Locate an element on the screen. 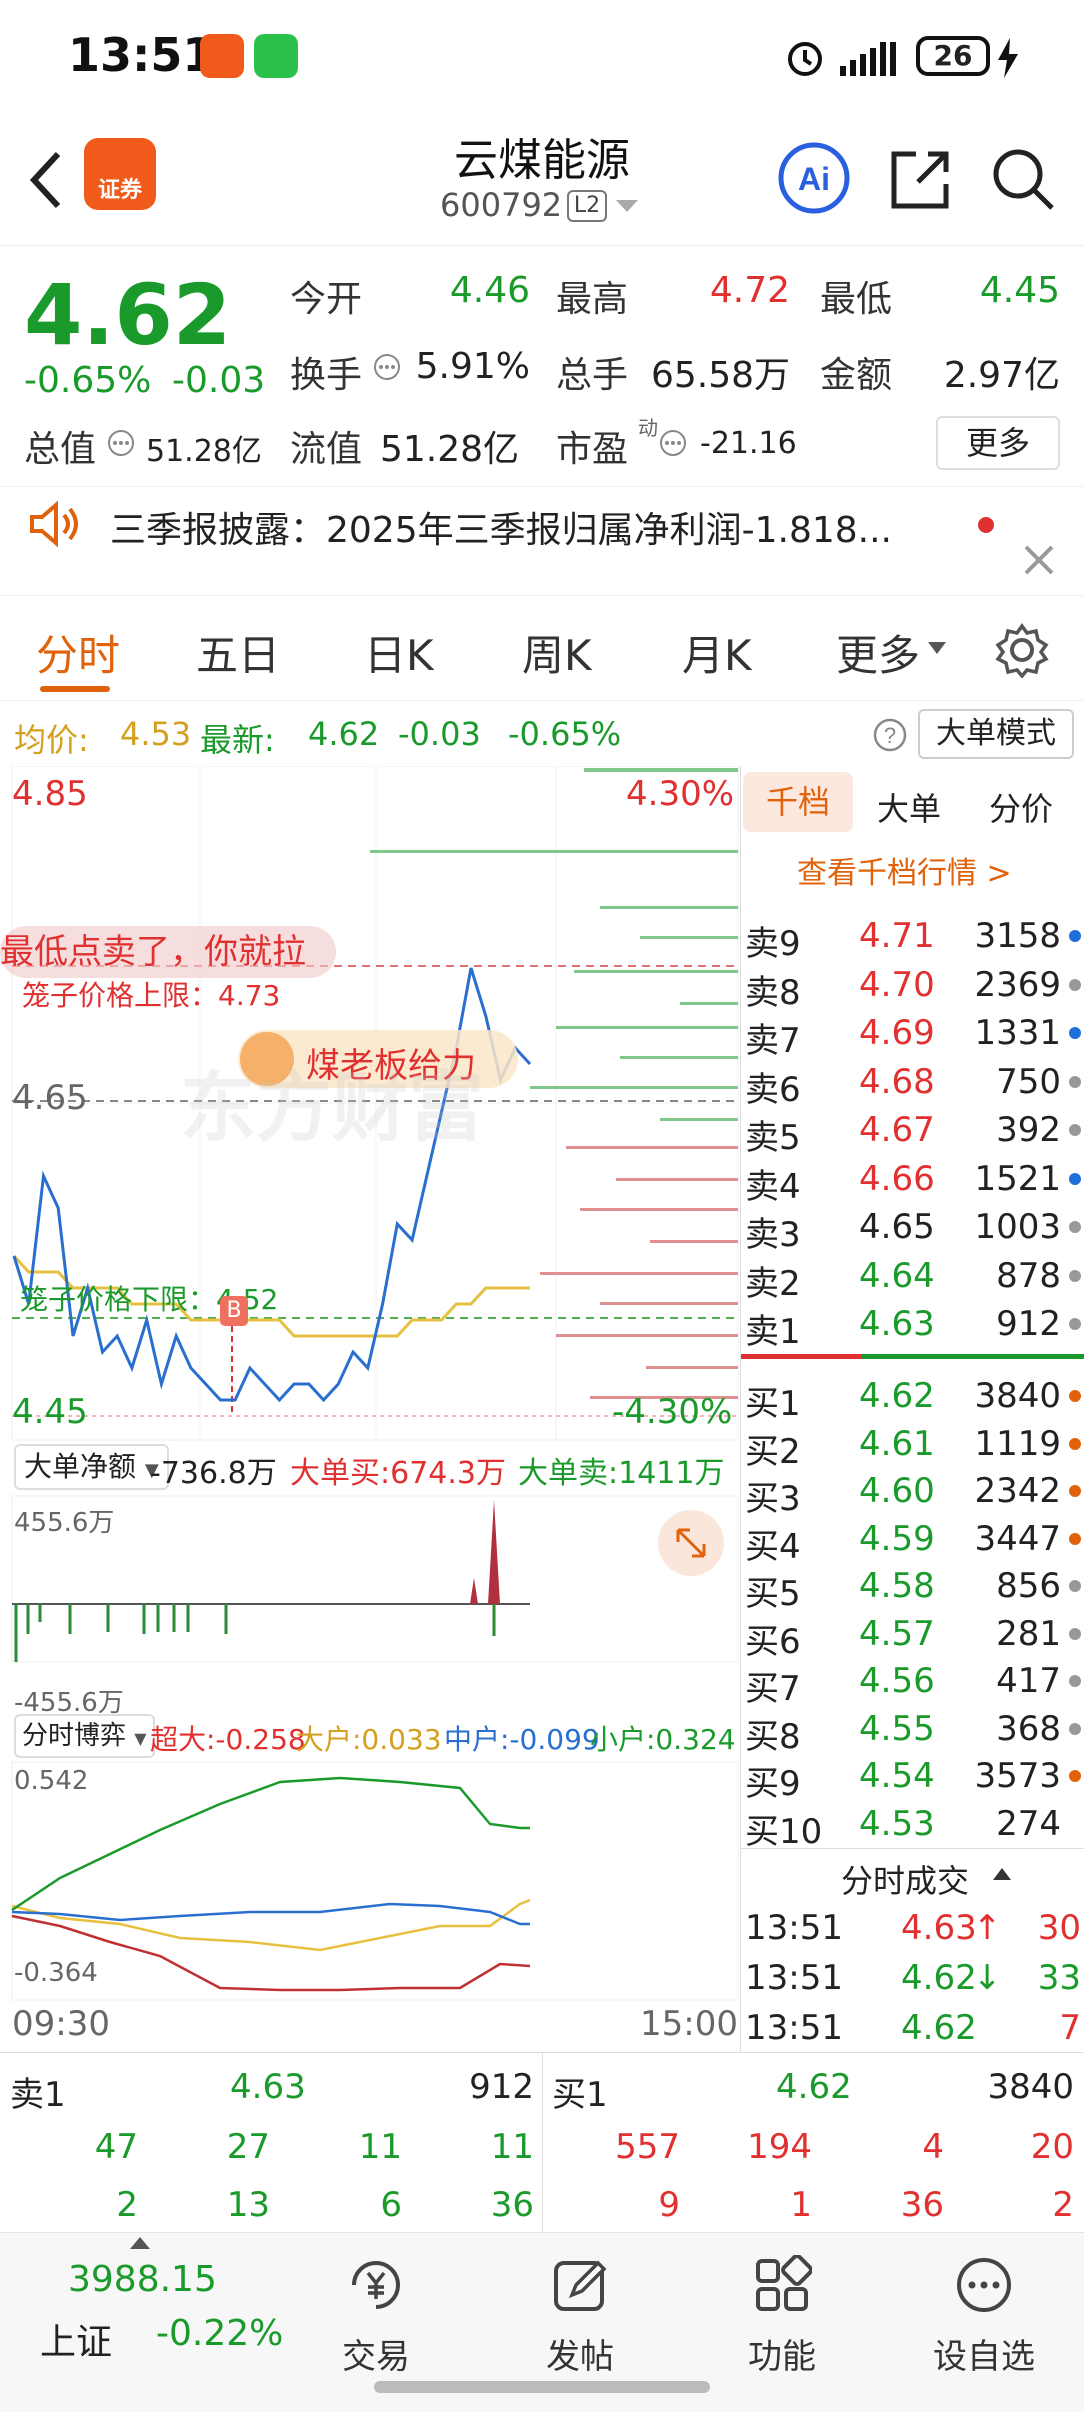  expand-icon is located at coordinates (691, 1543).